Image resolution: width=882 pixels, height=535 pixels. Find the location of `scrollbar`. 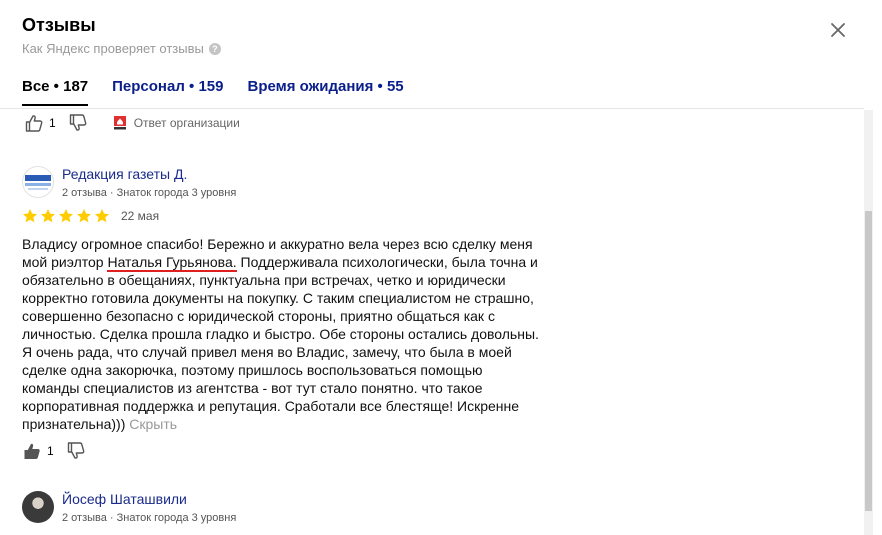

scrollbar is located at coordinates (868, 322).